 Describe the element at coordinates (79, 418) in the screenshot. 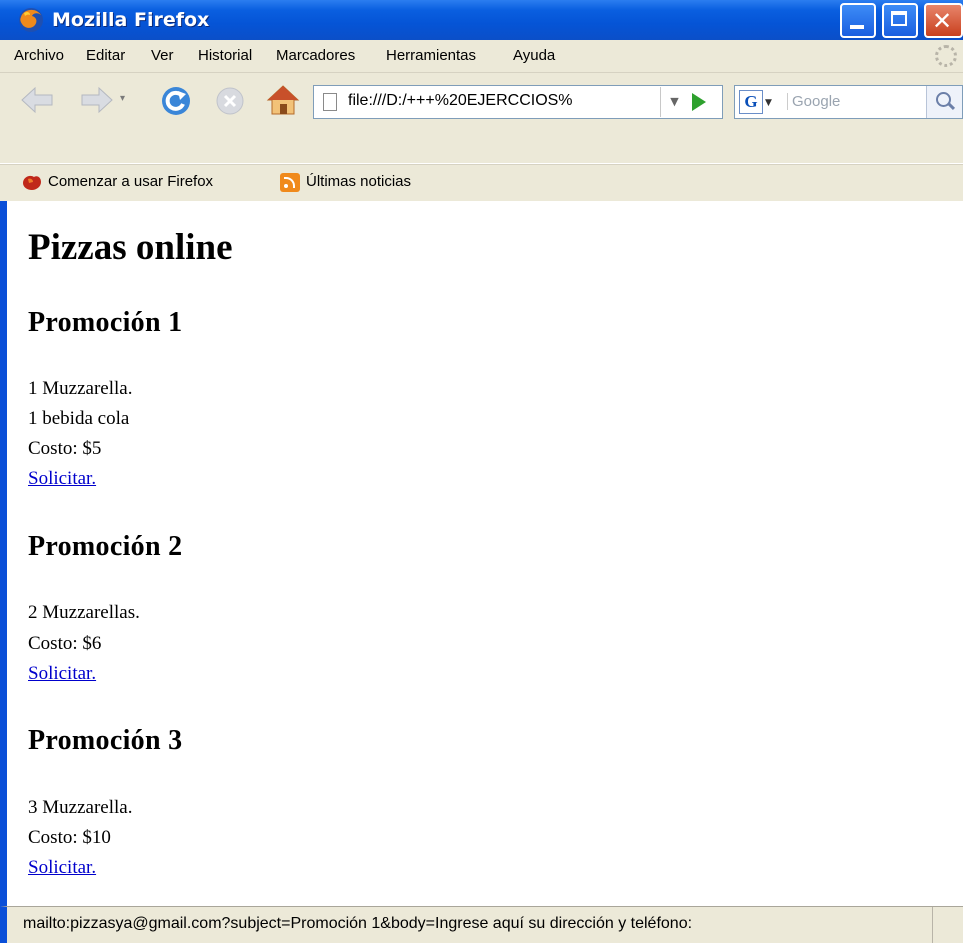

I see `promo-1-line-2: 1 bebida cola` at that location.